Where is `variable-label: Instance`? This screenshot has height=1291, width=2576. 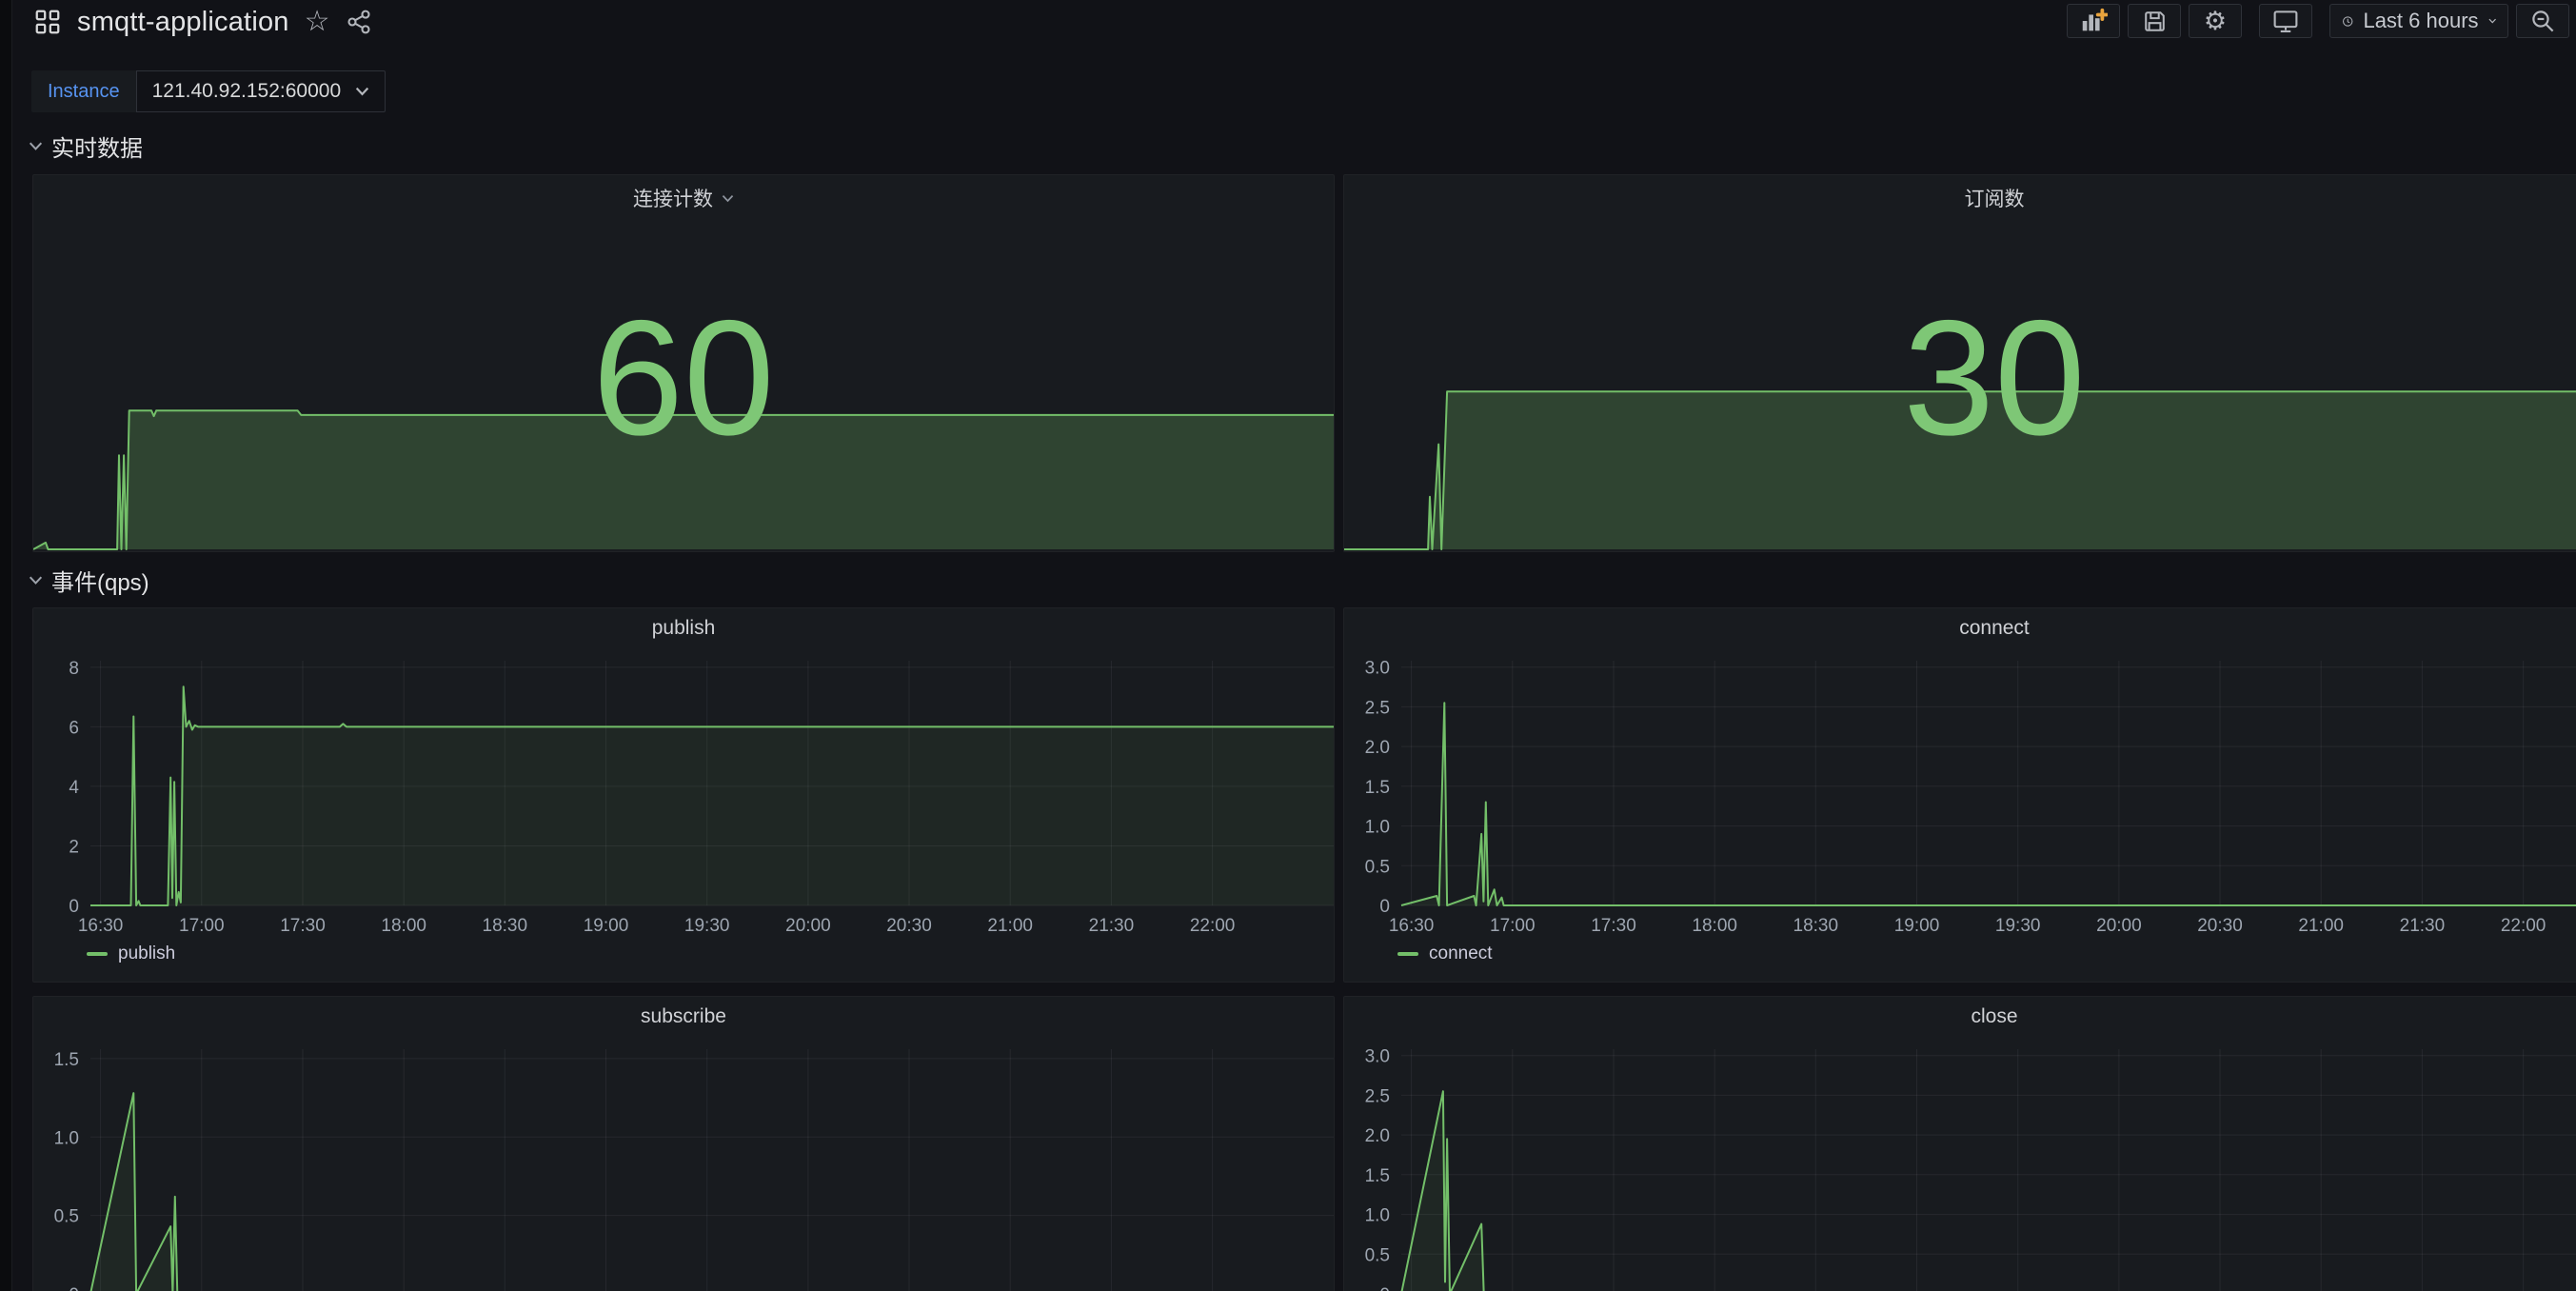
variable-label: Instance is located at coordinates (83, 91).